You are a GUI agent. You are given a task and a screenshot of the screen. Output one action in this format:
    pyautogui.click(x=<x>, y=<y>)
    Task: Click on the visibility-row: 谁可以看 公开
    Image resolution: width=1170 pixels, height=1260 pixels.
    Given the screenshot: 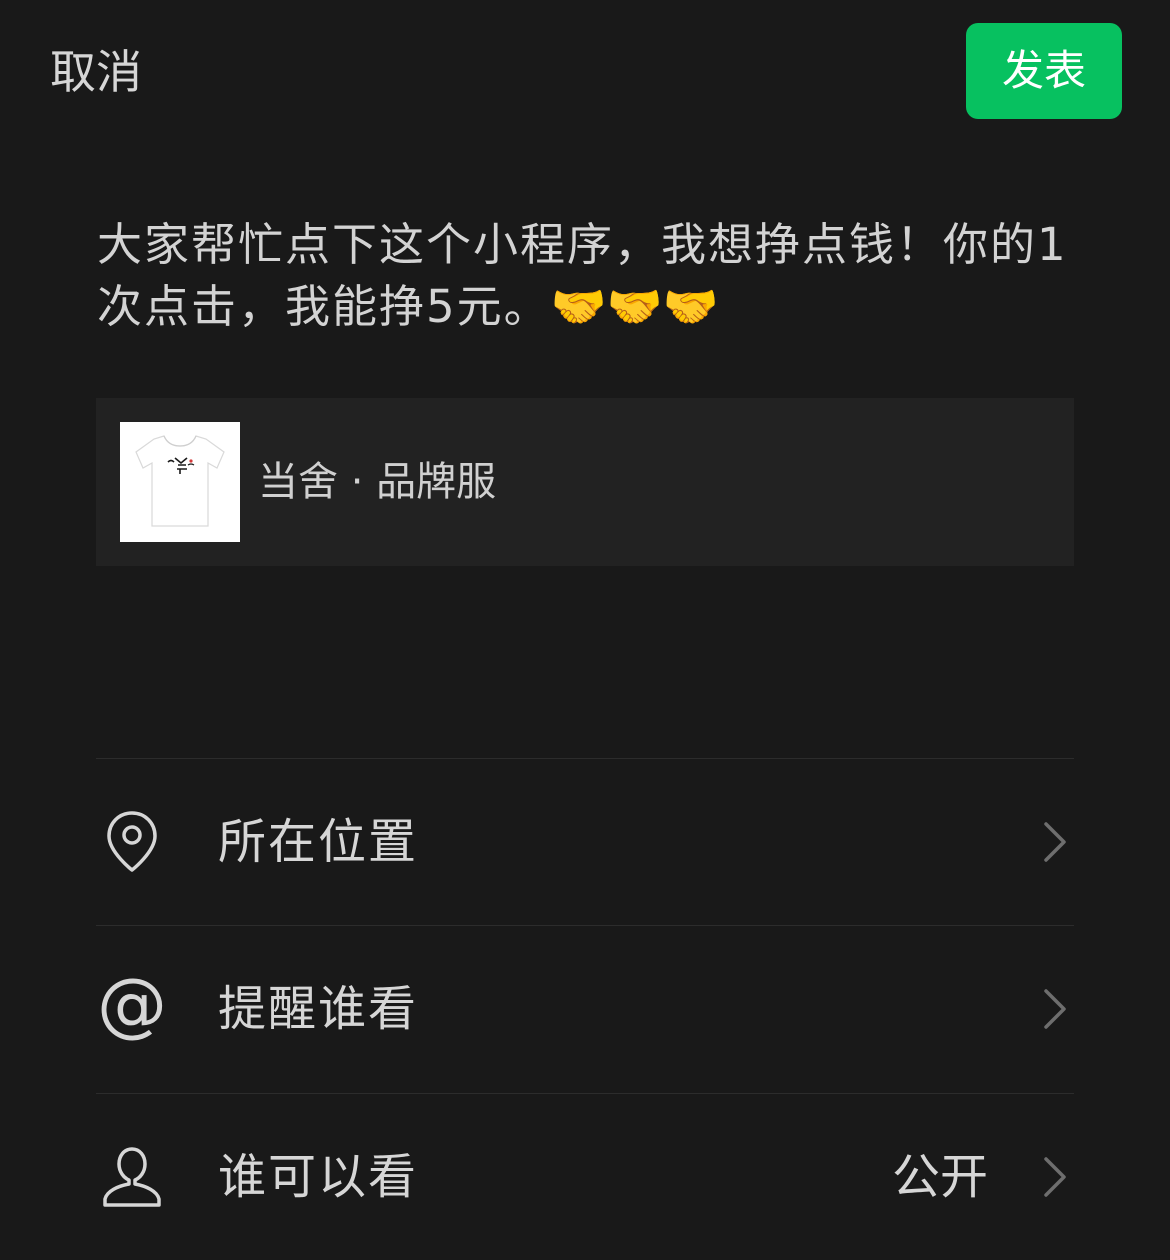 What is the action you would take?
    pyautogui.click(x=585, y=1177)
    